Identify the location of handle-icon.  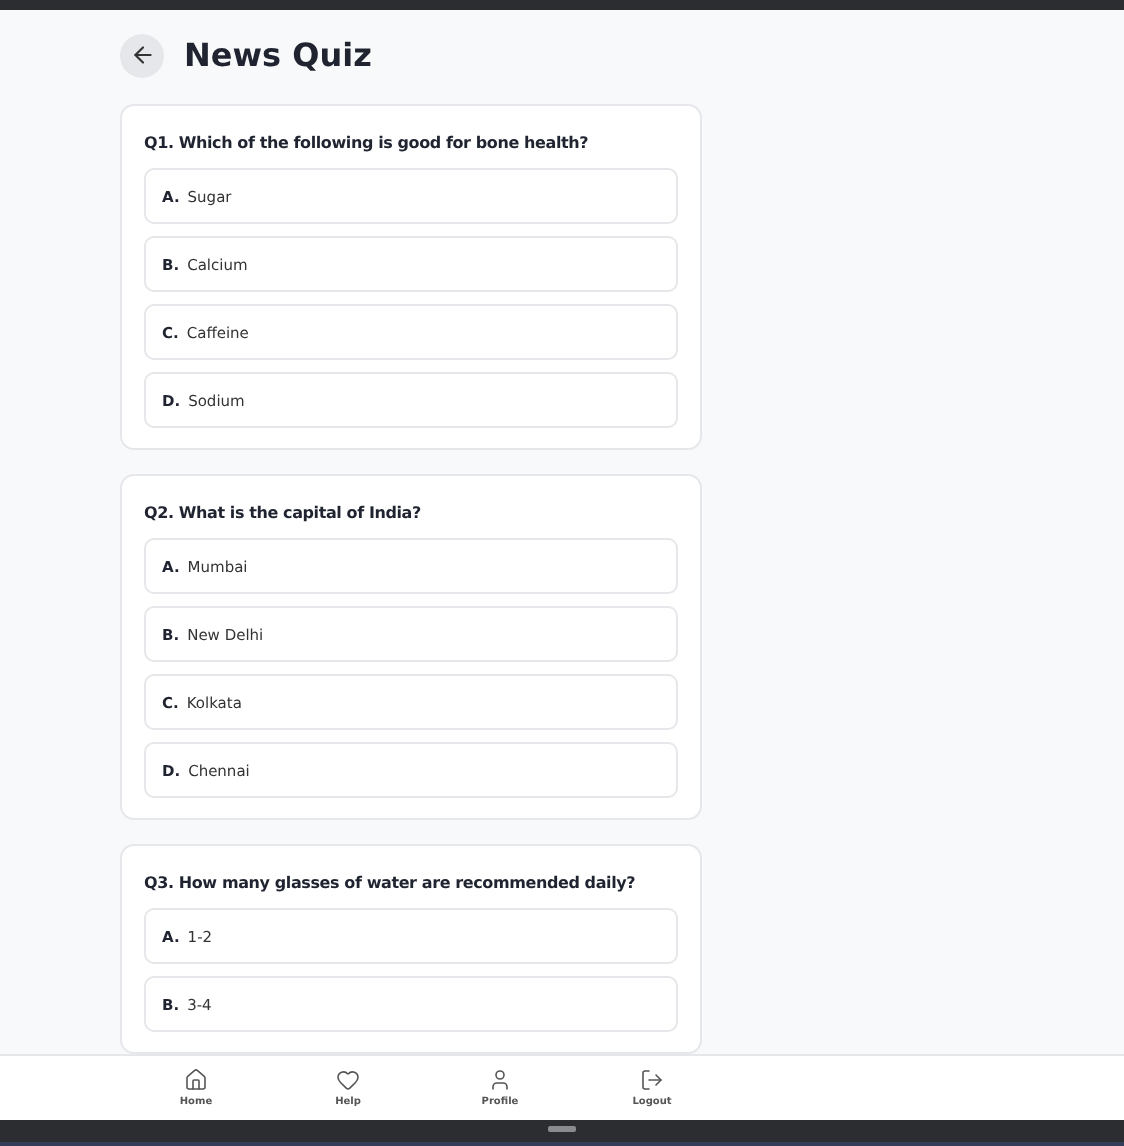
(562, 1129).